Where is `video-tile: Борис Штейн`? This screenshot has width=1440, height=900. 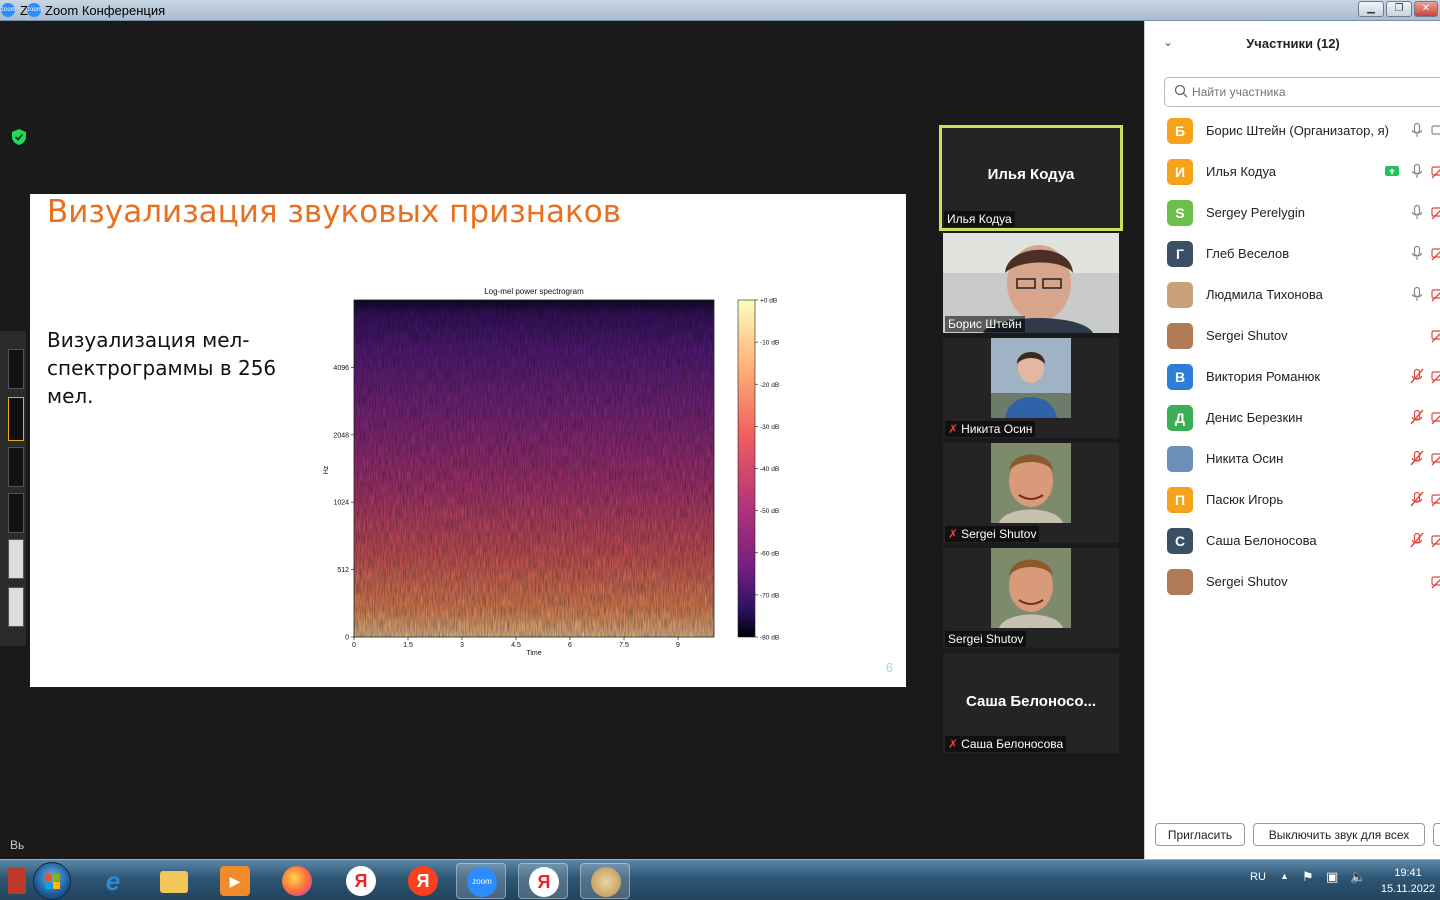
video-tile: Борис Штейн is located at coordinates (1031, 283).